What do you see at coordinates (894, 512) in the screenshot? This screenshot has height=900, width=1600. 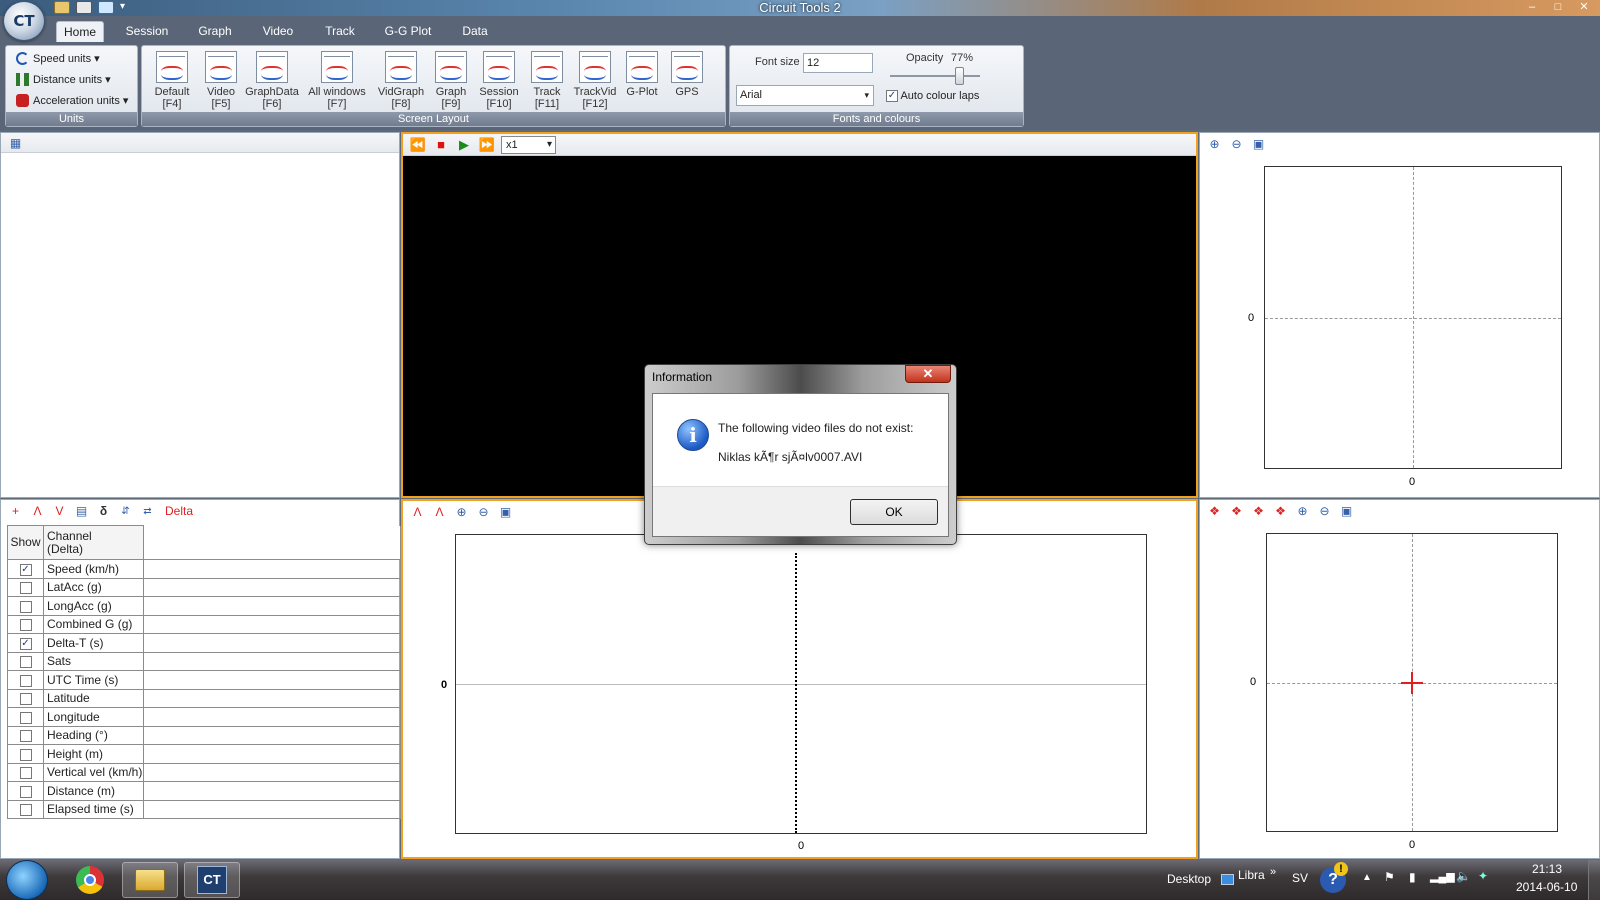 I see `ok-button: OK` at bounding box center [894, 512].